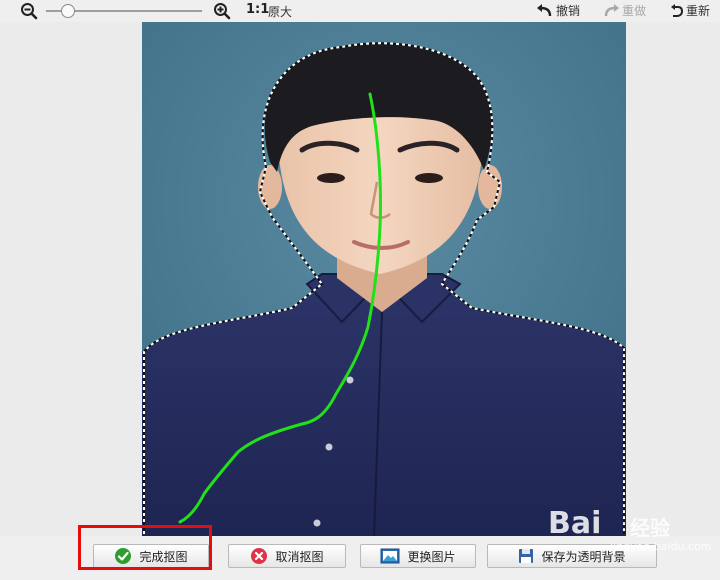  I want to click on undo-icon, so click(544, 9).